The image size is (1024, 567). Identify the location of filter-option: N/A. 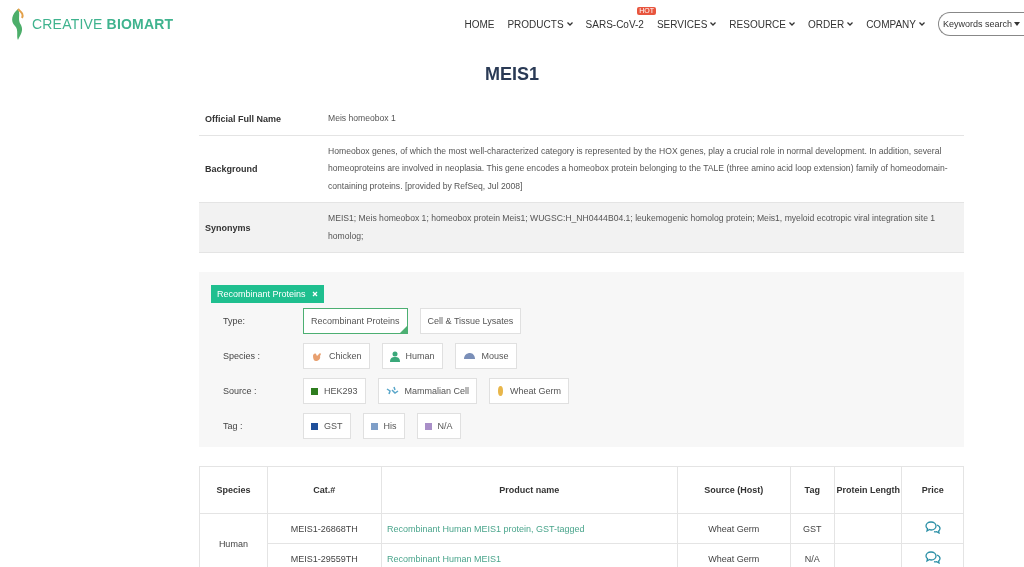
(438, 426).